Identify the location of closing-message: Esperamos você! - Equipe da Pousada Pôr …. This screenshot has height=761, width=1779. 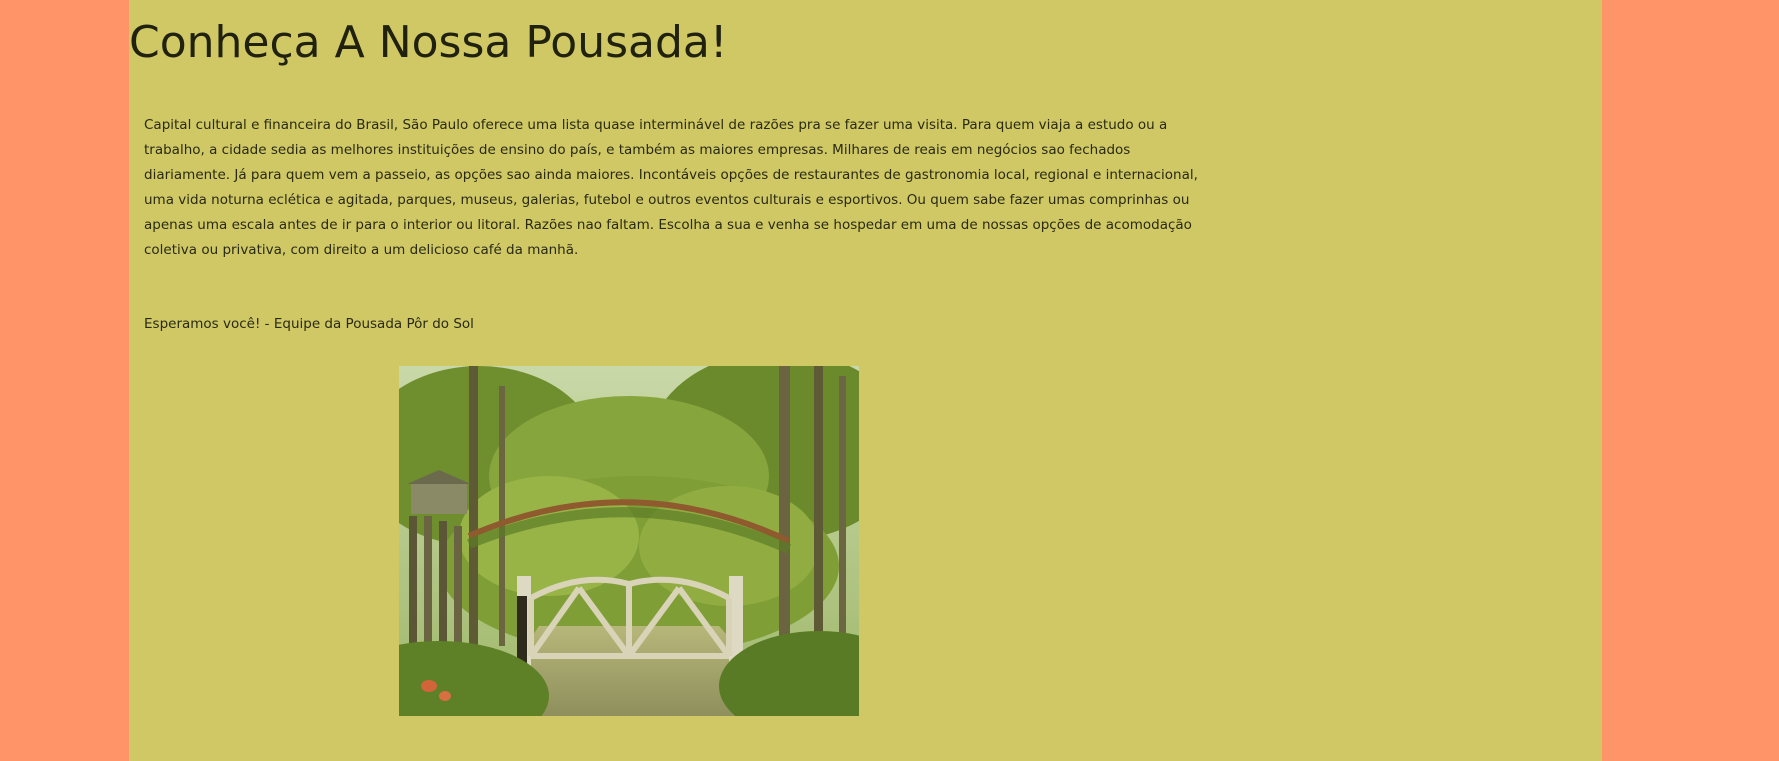
(309, 324).